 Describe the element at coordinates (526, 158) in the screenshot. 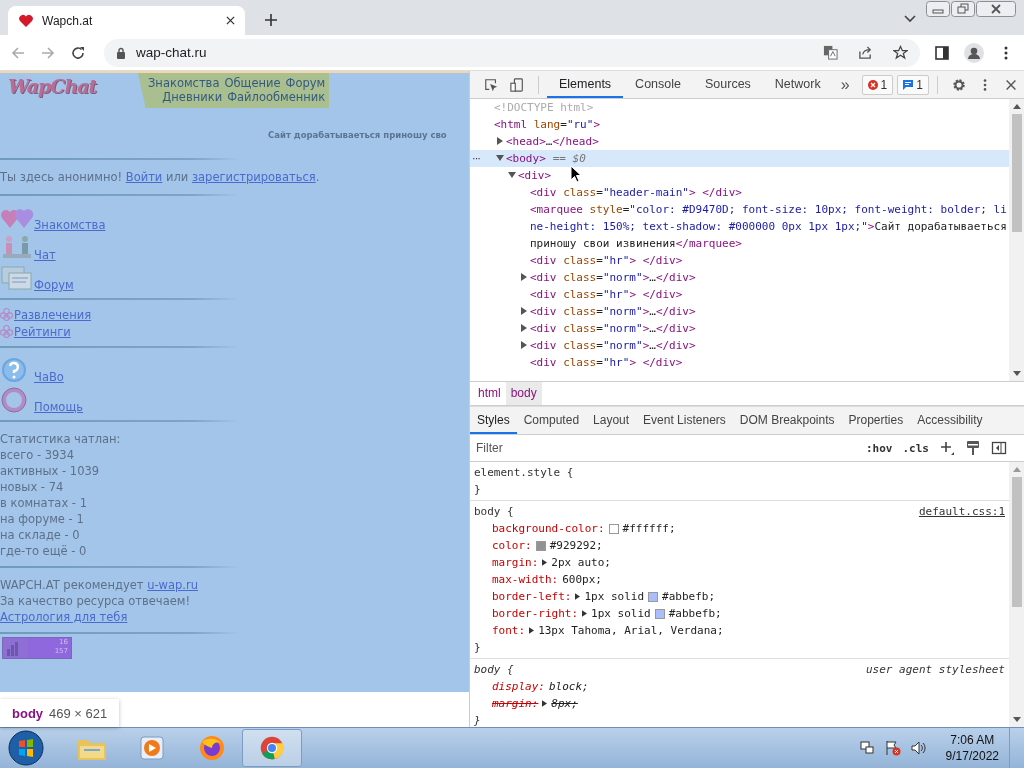

I see `dom-node: <body>` at that location.